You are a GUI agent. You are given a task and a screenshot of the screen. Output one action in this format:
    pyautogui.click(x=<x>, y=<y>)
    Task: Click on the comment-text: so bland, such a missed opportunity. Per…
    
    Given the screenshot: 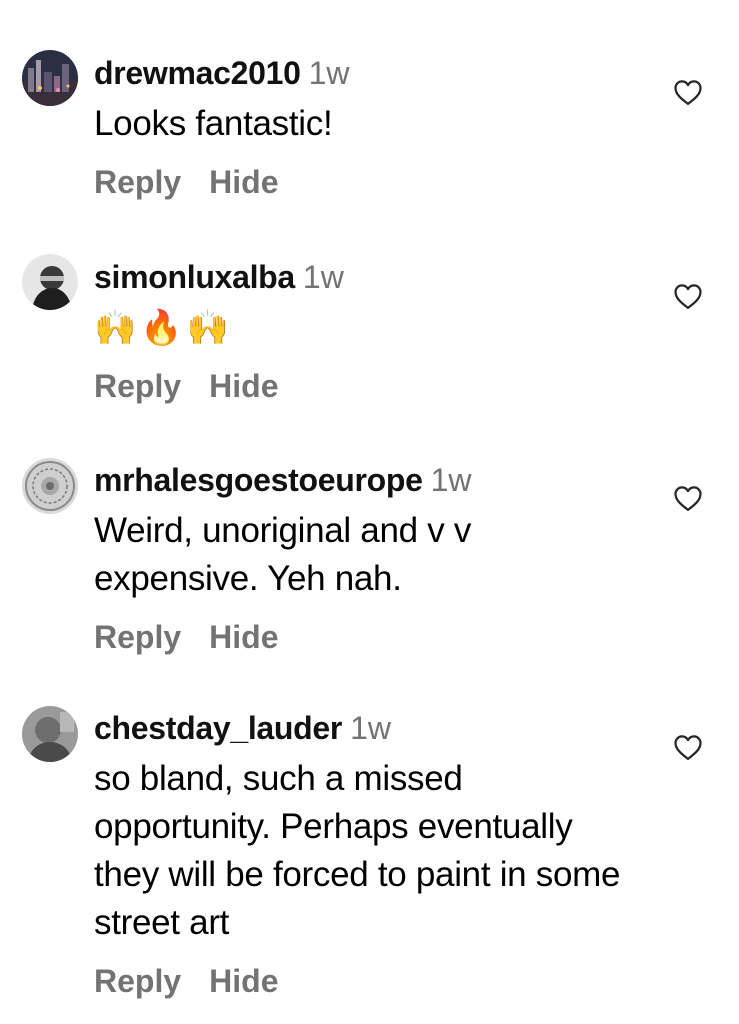 What is the action you would take?
    pyautogui.click(x=357, y=850)
    